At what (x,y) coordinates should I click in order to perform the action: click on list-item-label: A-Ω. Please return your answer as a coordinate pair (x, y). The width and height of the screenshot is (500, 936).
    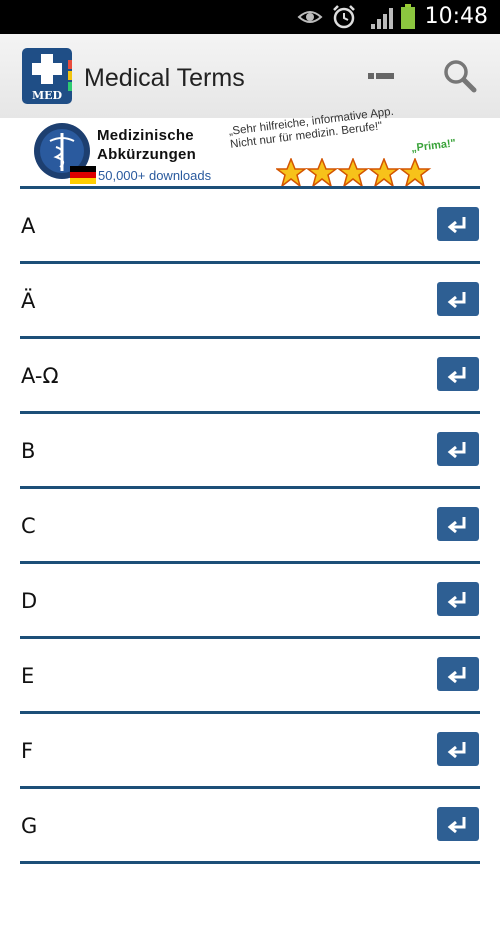
    Looking at the image, I should click on (40, 376).